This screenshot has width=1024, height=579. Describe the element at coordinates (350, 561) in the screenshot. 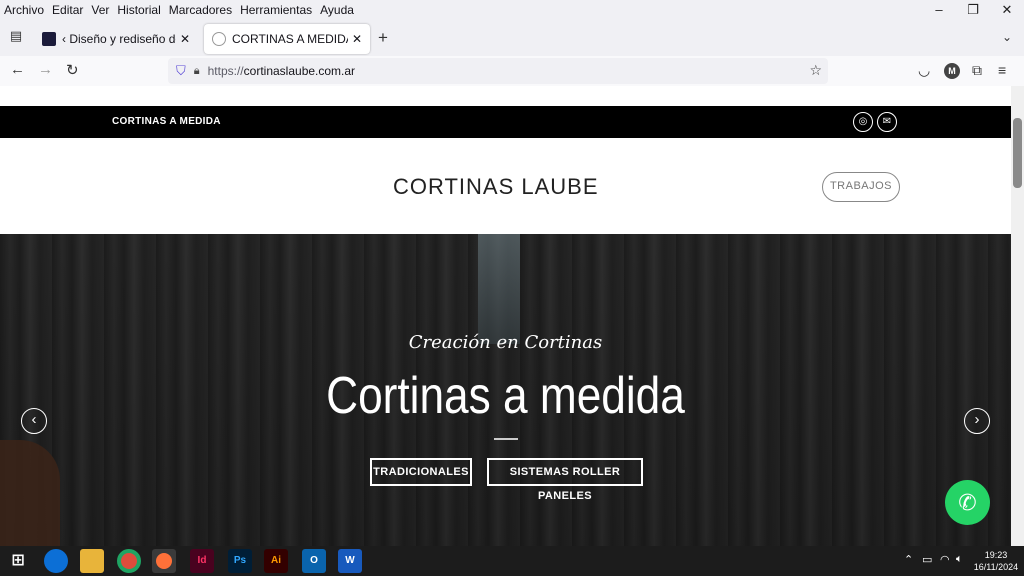

I see `word-icon: W` at that location.